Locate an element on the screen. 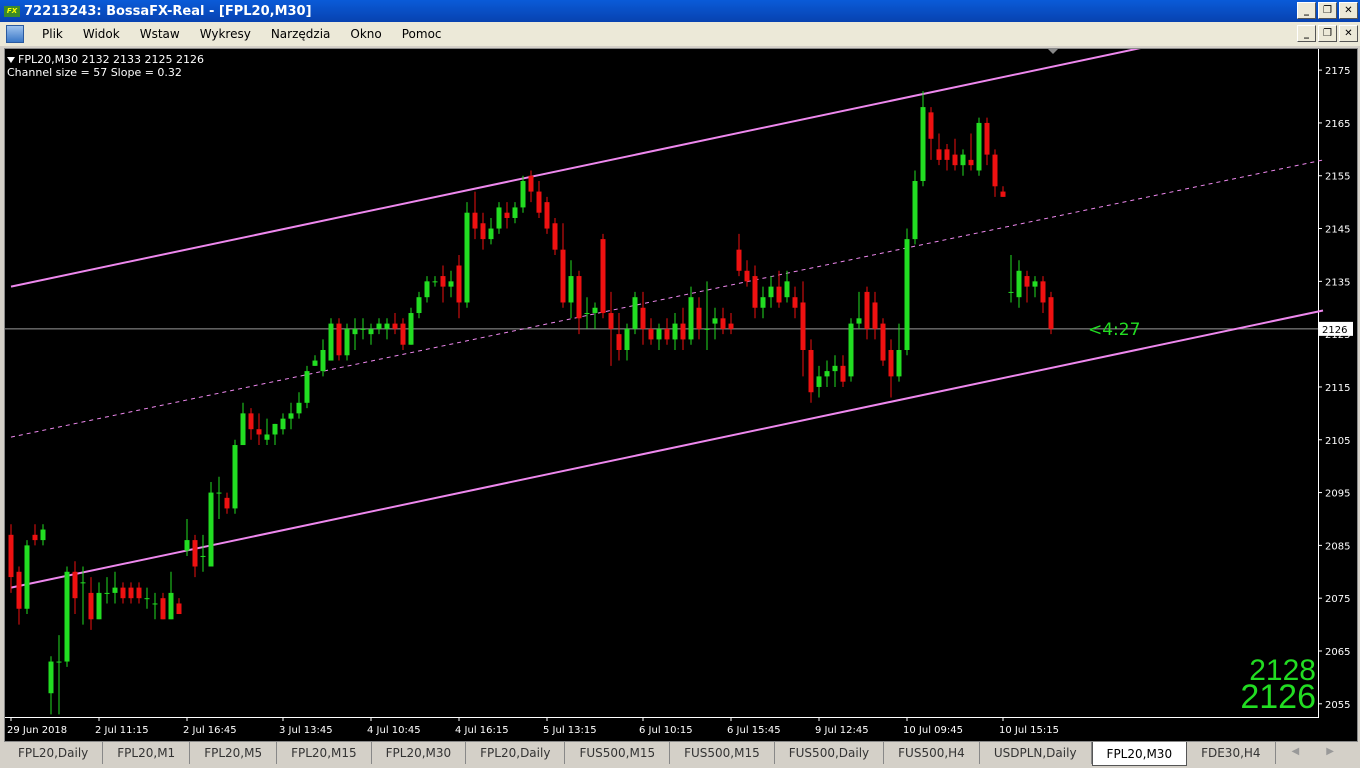 The height and width of the screenshot is (768, 1360). restore-button: ❐ is located at coordinates (1327, 10).